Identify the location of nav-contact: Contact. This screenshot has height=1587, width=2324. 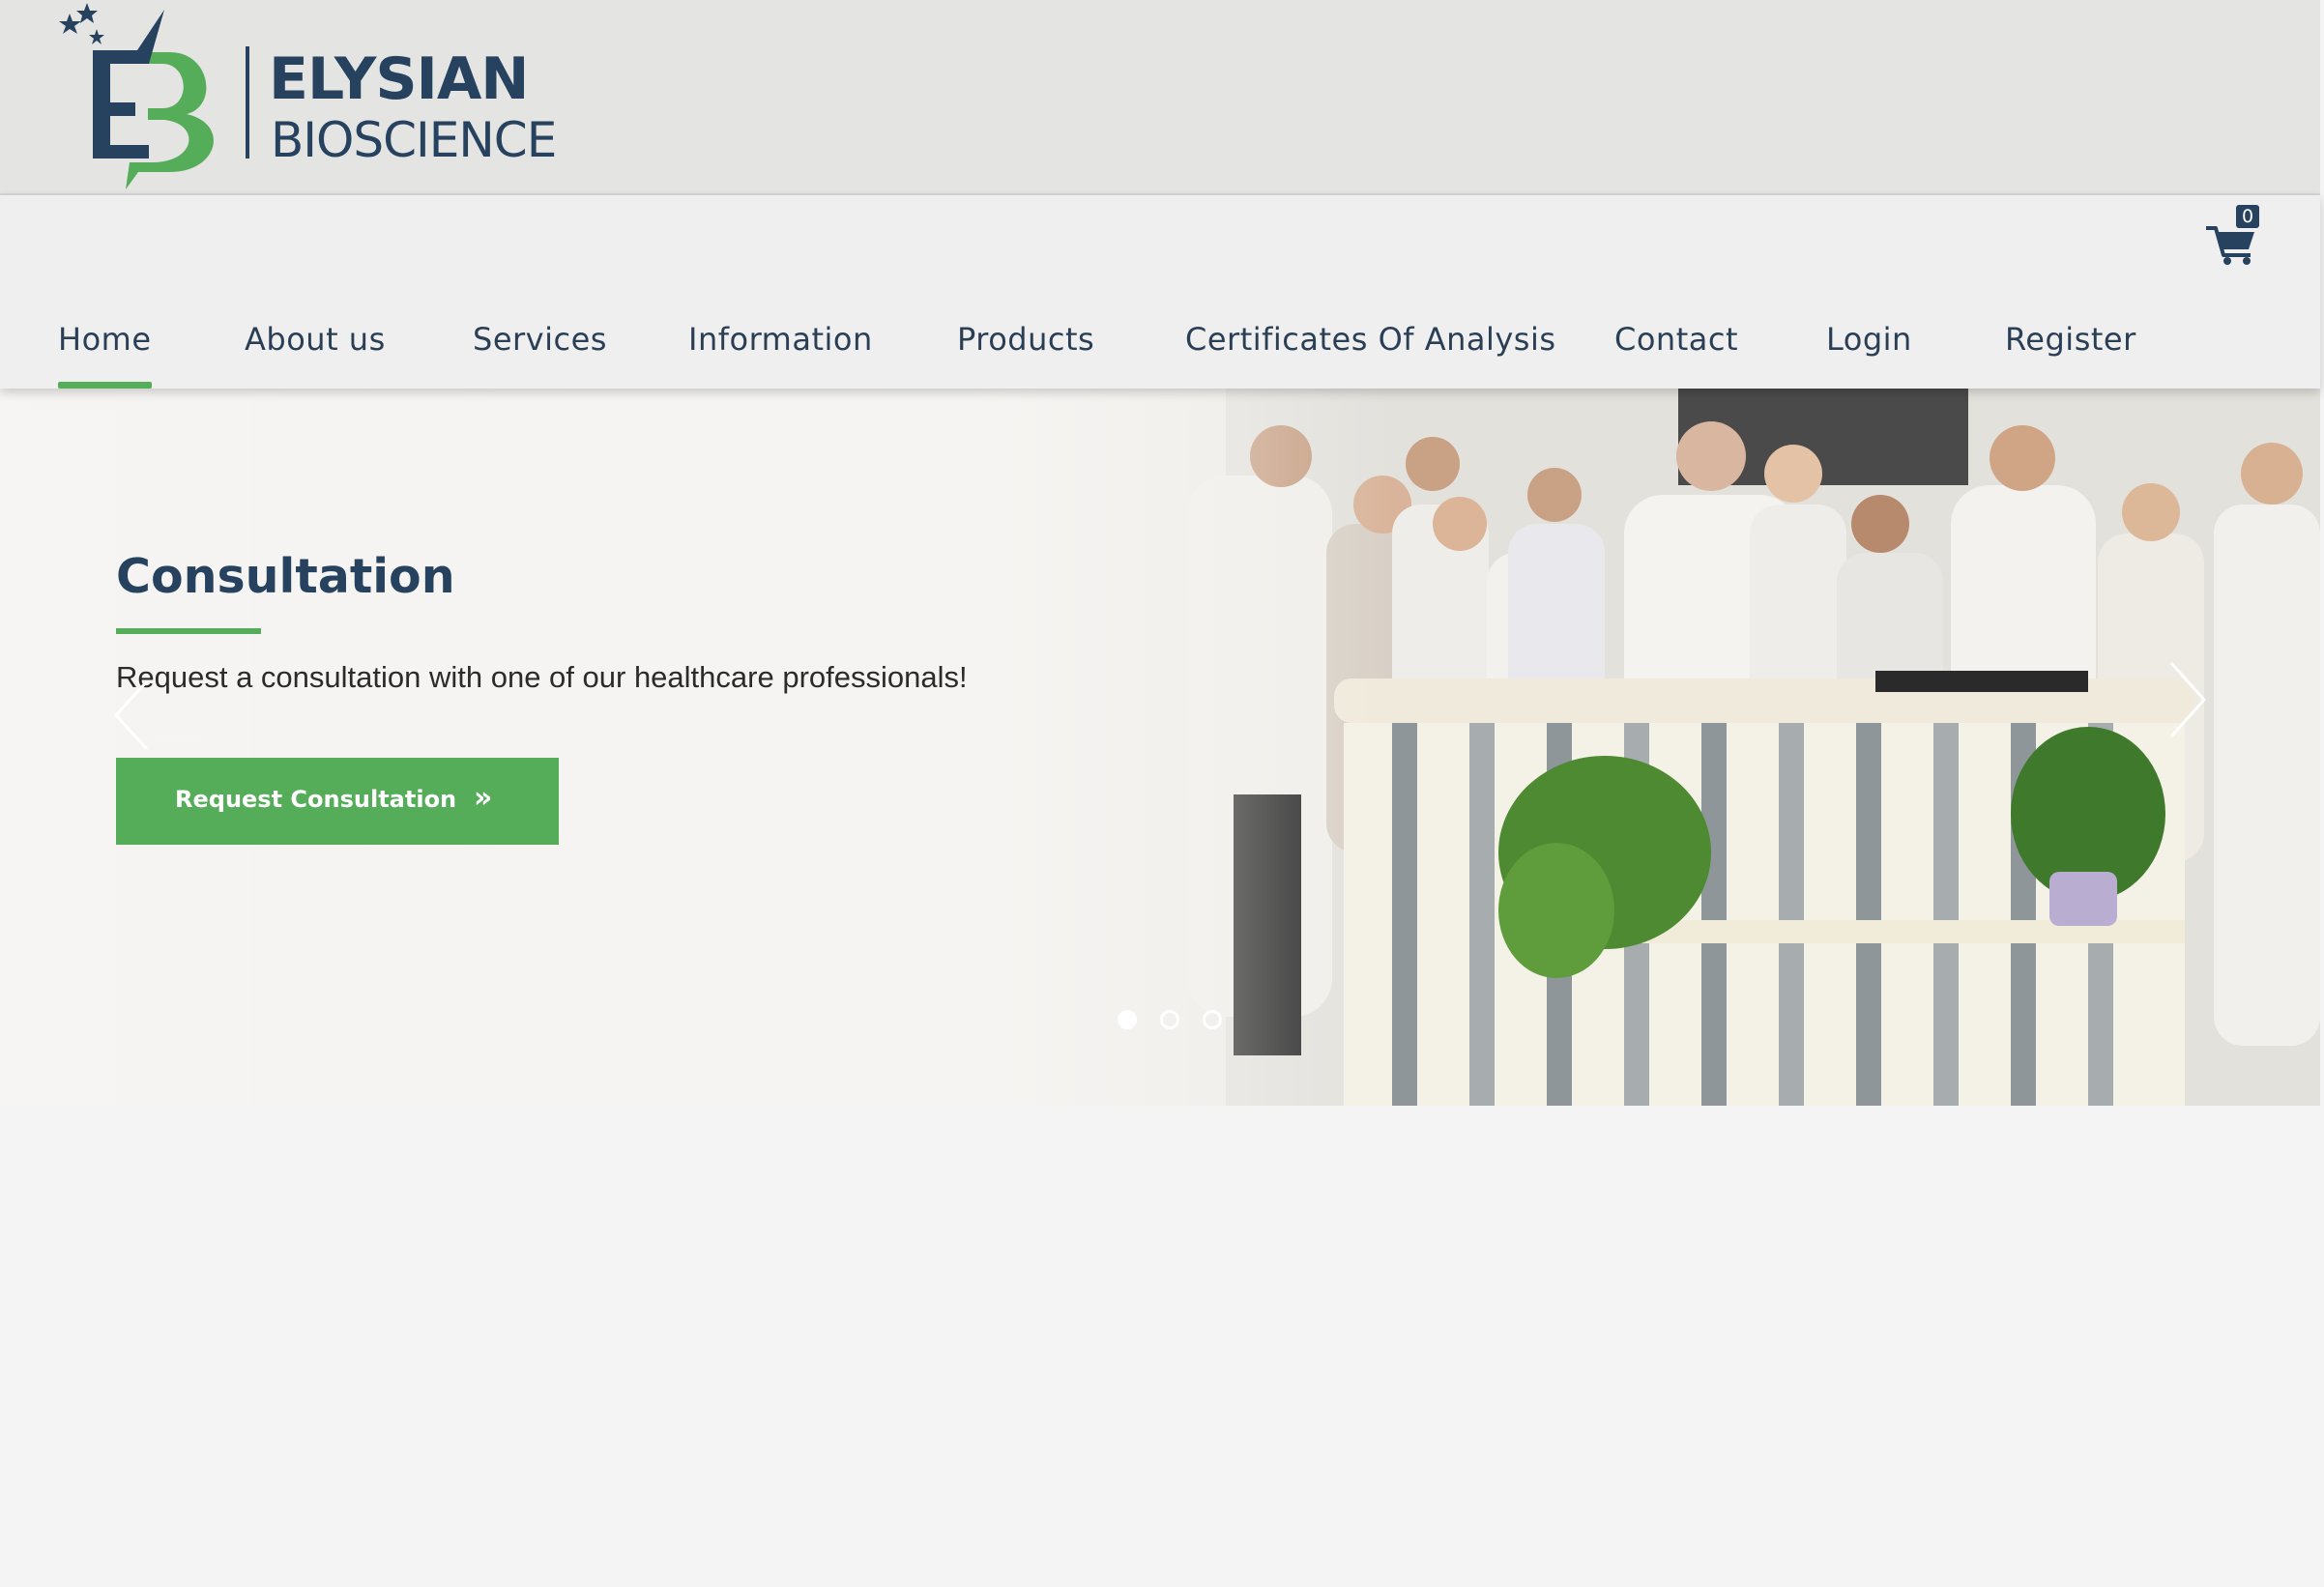
(1676, 355).